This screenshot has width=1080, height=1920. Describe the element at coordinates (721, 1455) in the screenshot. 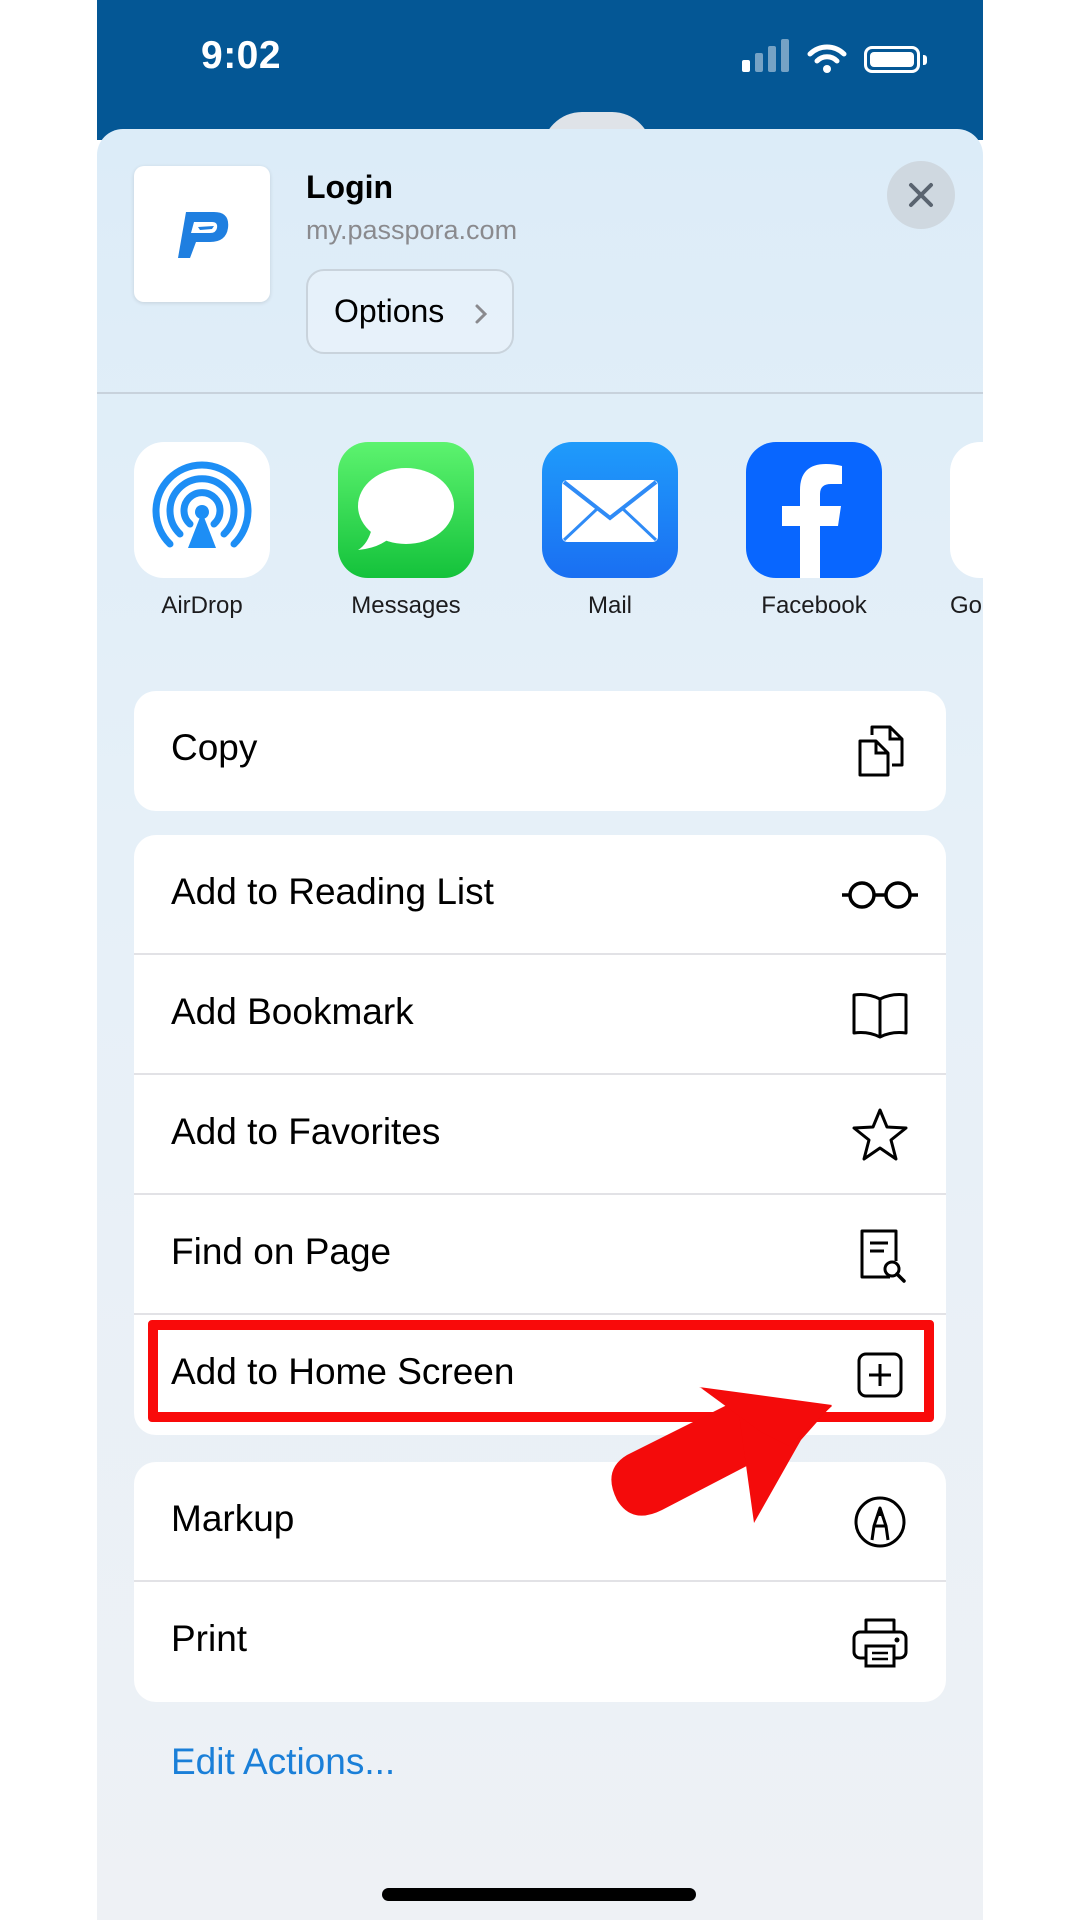

I see `pointer-arrow-icon` at that location.